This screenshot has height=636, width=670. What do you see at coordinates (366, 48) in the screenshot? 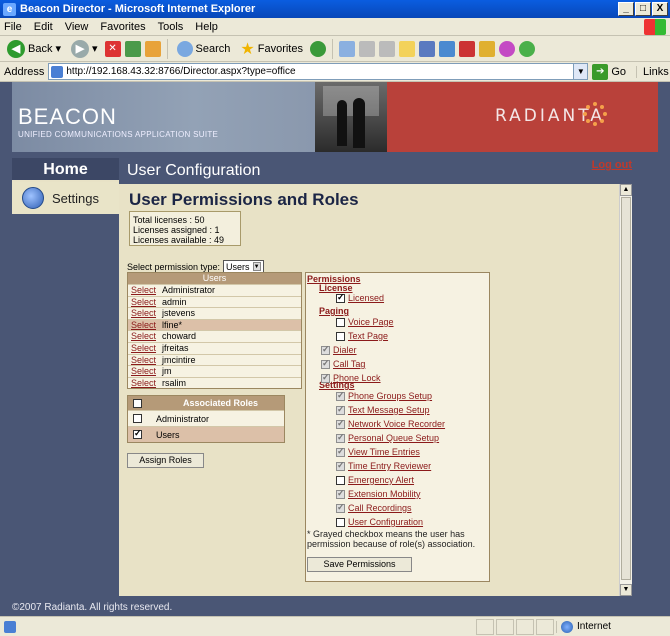
I see `print-icon` at bounding box center [366, 48].